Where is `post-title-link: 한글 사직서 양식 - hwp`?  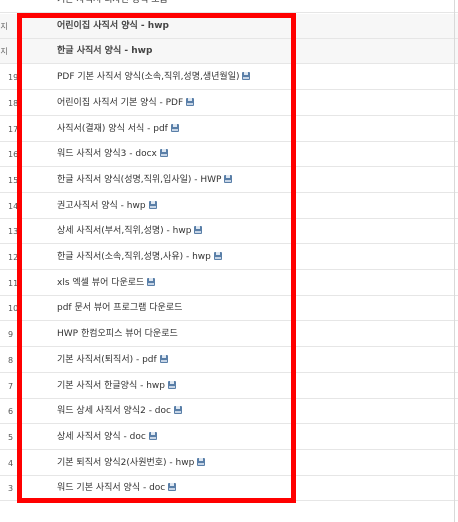 post-title-link: 한글 사직서 양식 - hwp is located at coordinates (104, 51).